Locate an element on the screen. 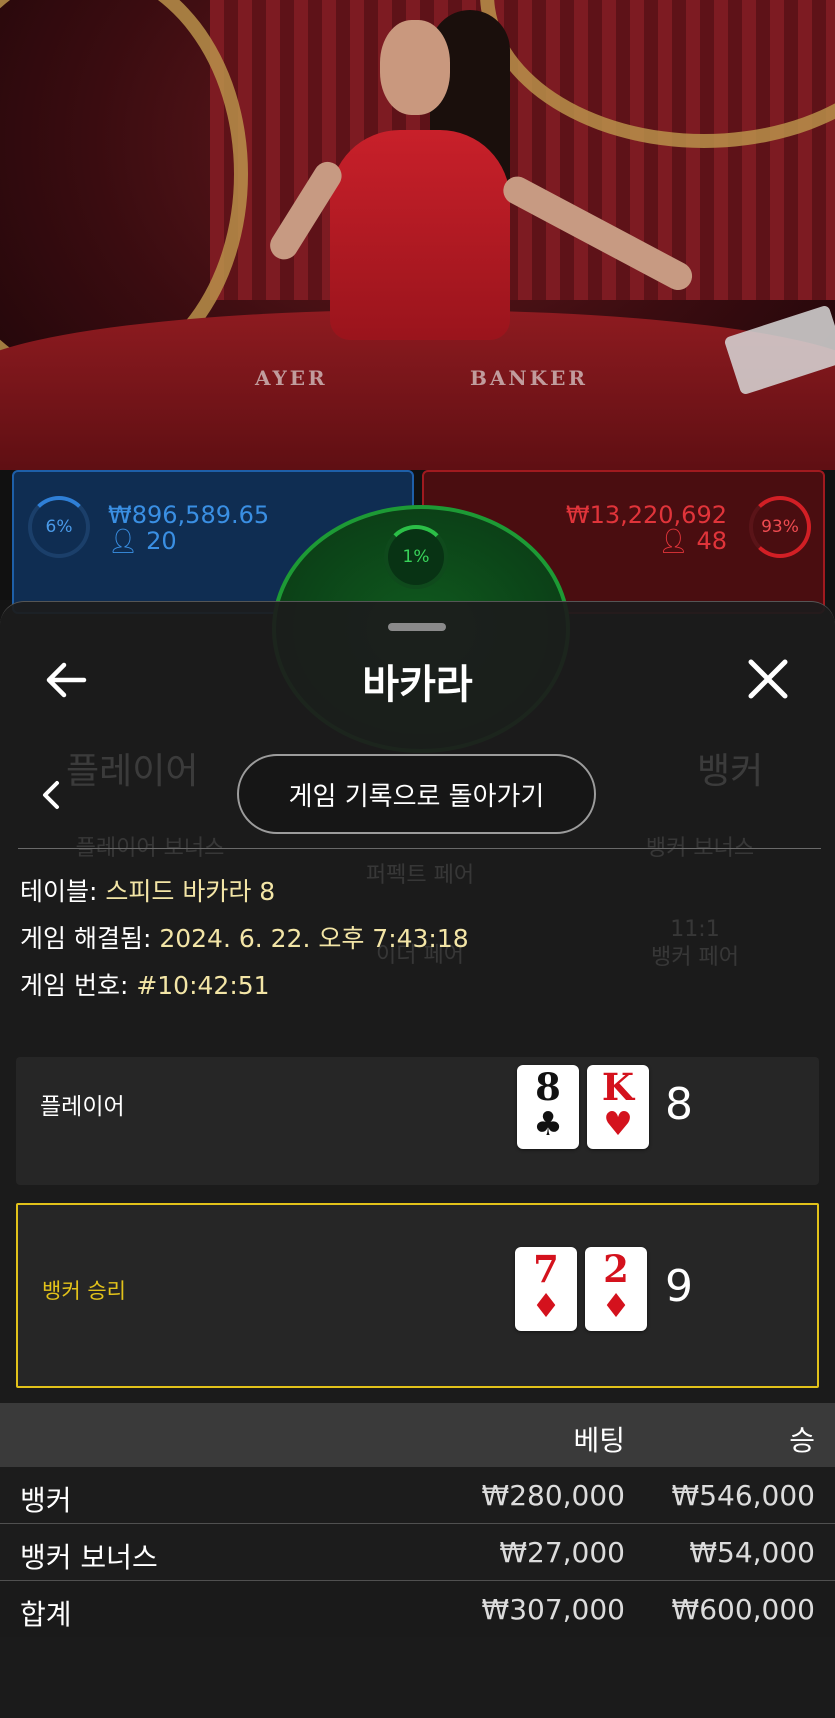 The image size is (835, 1718). info-number-key: 게임 번호: is located at coordinates (74, 985).